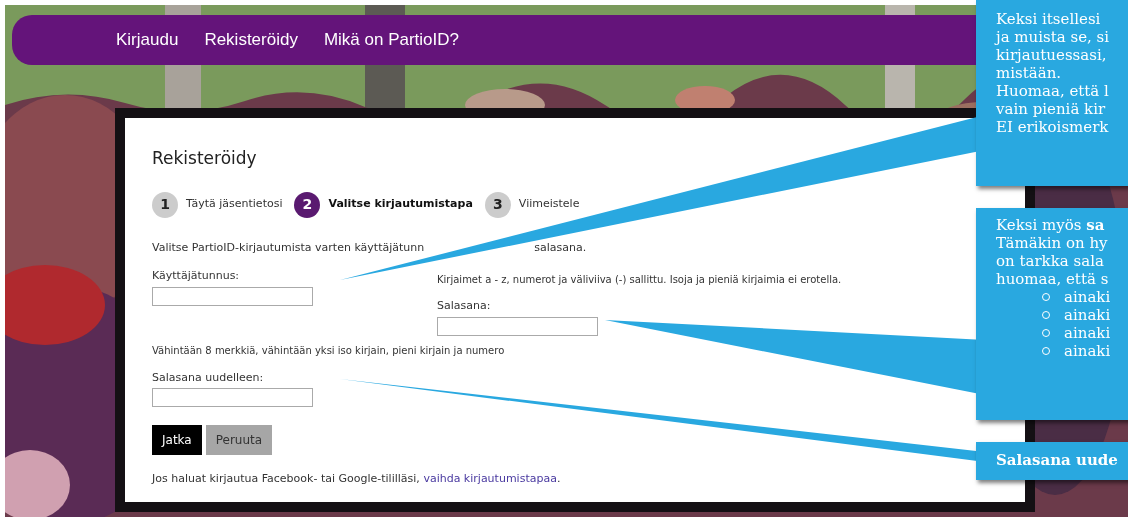 The height and width of the screenshot is (517, 1128). Describe the element at coordinates (1051, 109) in the screenshot. I see `callout-text: vain pieniä kir` at that location.